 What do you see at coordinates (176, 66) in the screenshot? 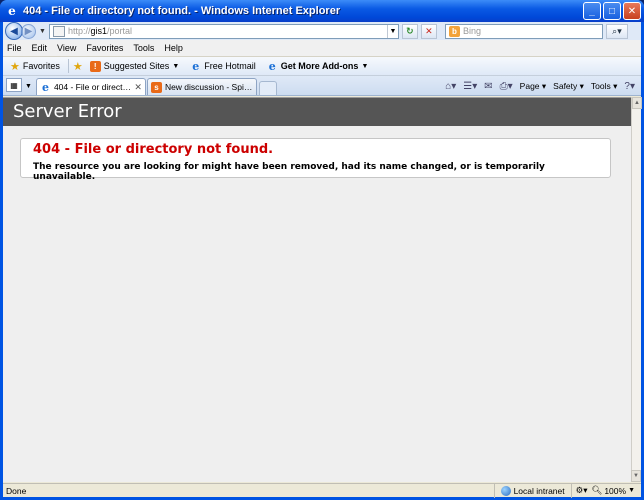
I see `suggested-sites-dropdown-icon: ▼` at bounding box center [176, 66].